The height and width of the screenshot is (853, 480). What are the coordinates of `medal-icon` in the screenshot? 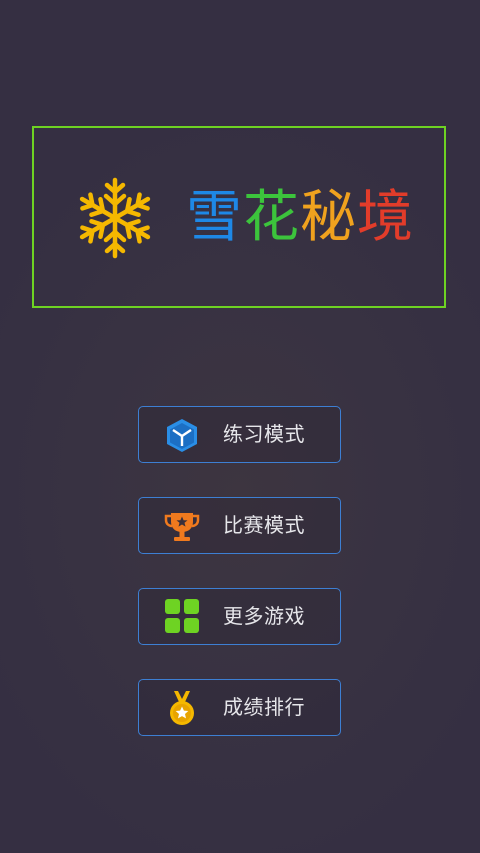 It's located at (182, 708).